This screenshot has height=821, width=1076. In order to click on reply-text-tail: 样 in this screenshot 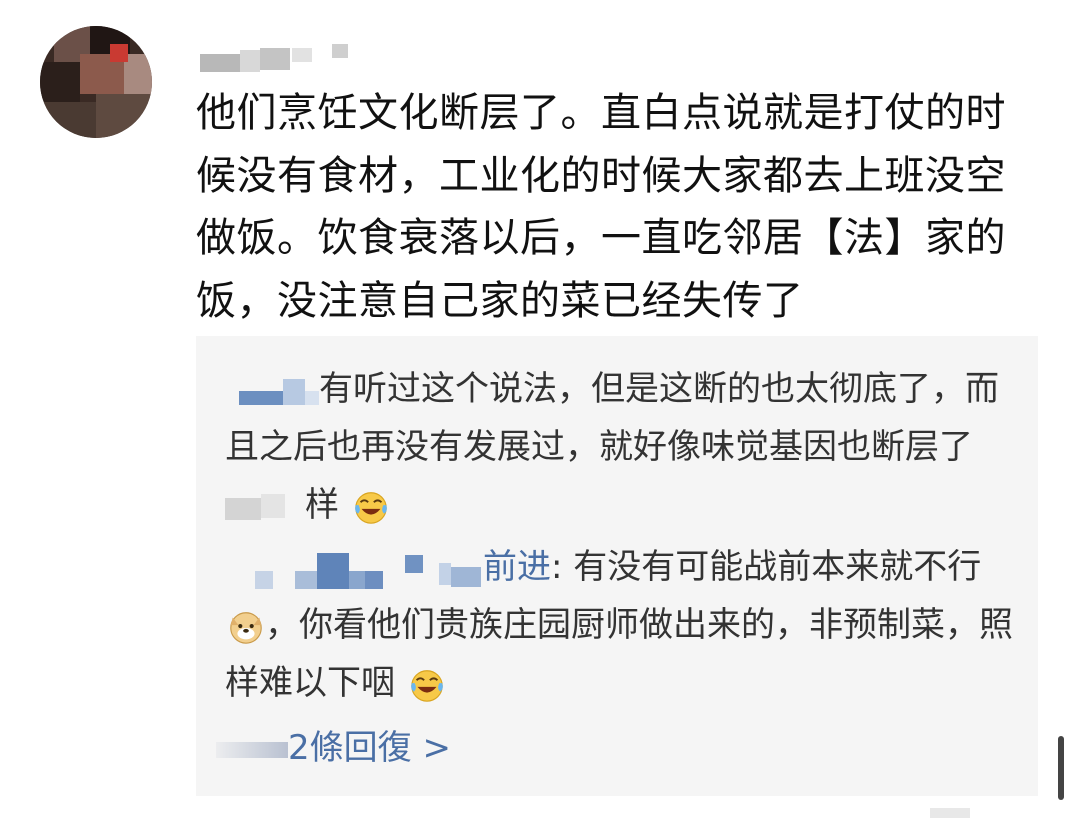, I will do `click(322, 505)`.